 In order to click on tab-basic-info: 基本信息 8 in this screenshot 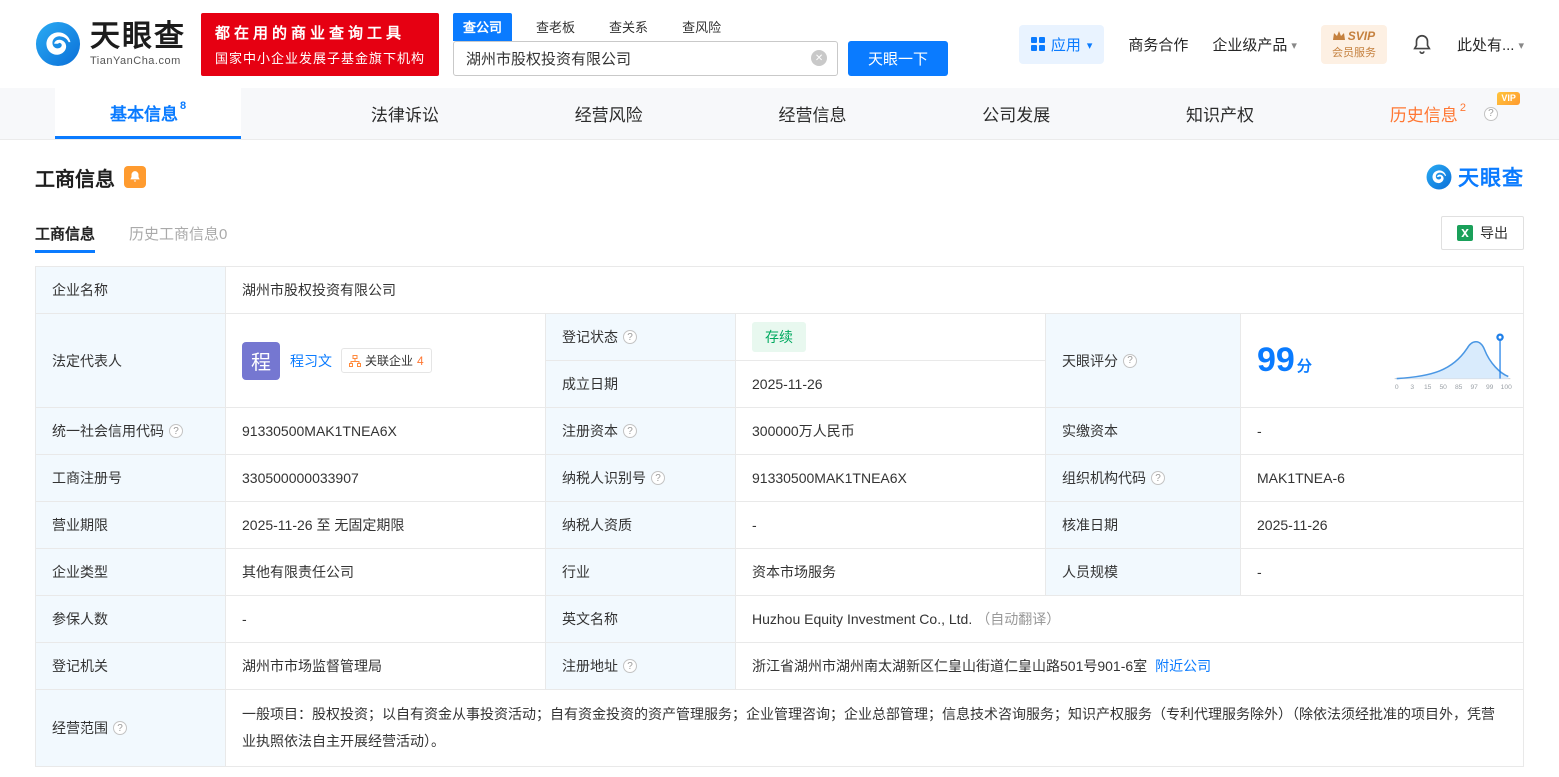, I will do `click(148, 113)`.